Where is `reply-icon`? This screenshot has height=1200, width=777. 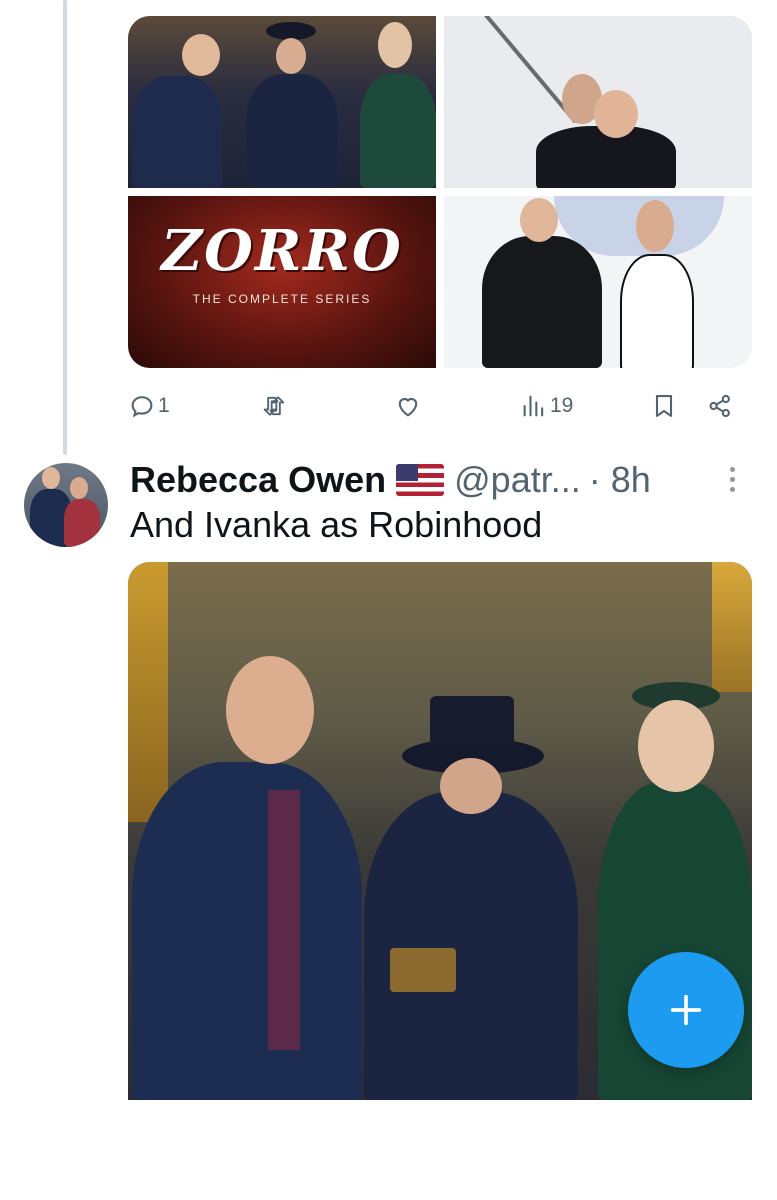 reply-icon is located at coordinates (142, 407).